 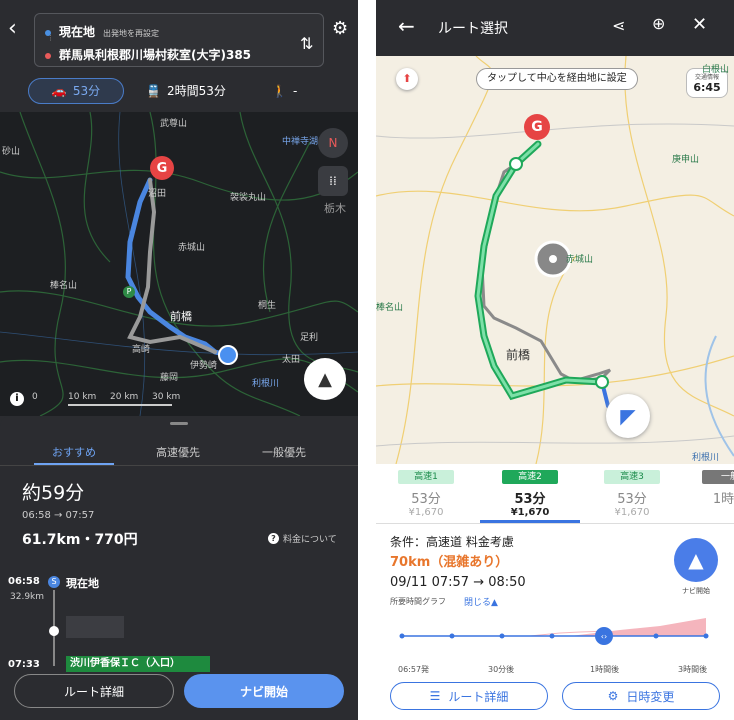 What do you see at coordinates (310, 540) in the screenshot?
I see `fare-link-label: 料金について` at bounding box center [310, 540].